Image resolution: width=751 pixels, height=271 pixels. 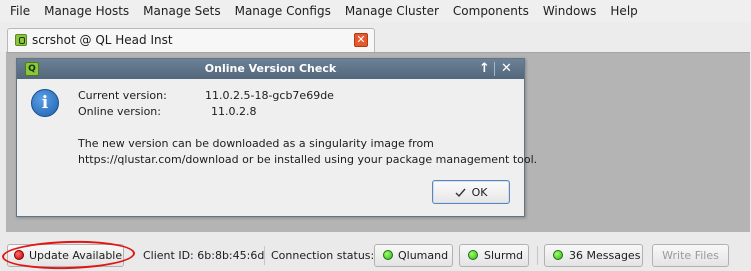 I want to click on tab-connection: scrshot @ QL Head Inst ✕, so click(x=191, y=40).